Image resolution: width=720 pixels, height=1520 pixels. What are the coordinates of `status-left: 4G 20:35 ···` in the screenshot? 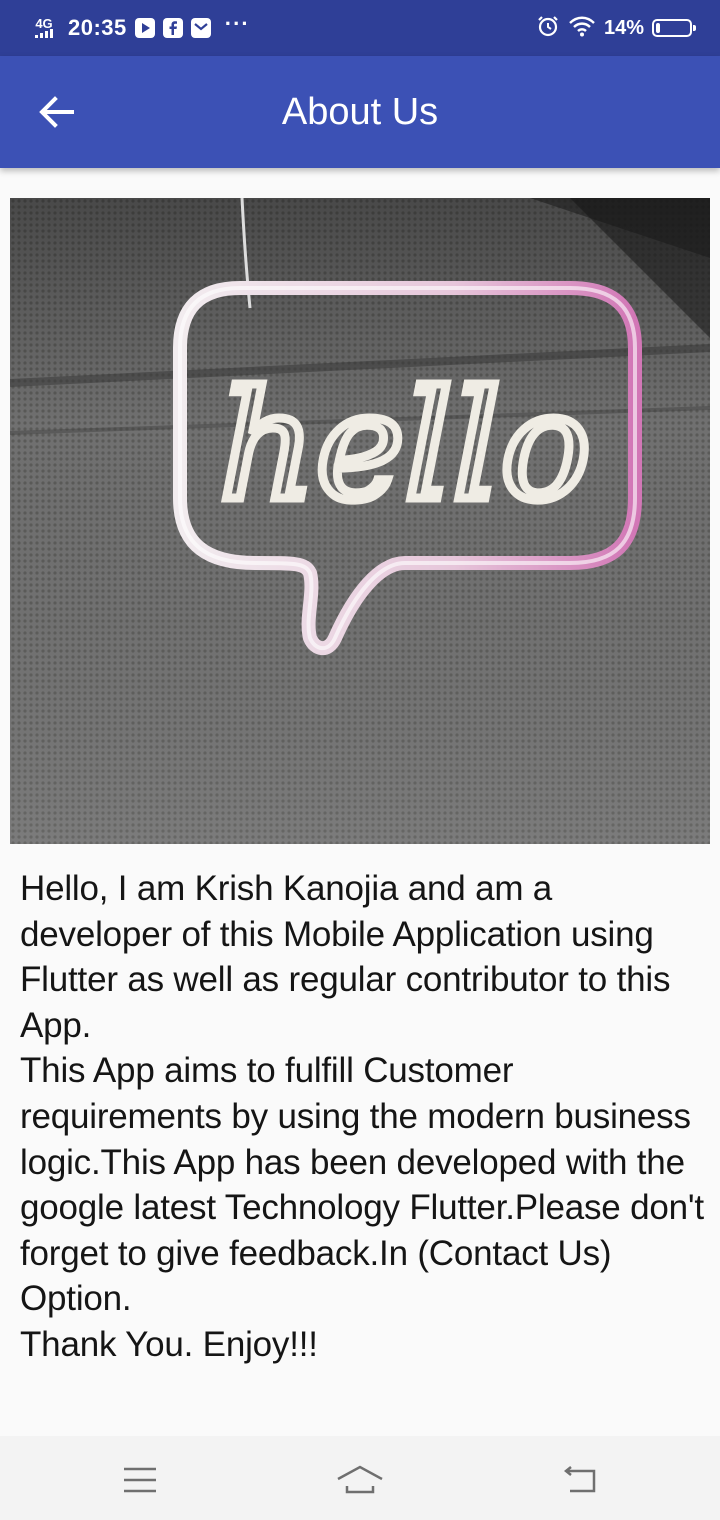 It's located at (140, 26).